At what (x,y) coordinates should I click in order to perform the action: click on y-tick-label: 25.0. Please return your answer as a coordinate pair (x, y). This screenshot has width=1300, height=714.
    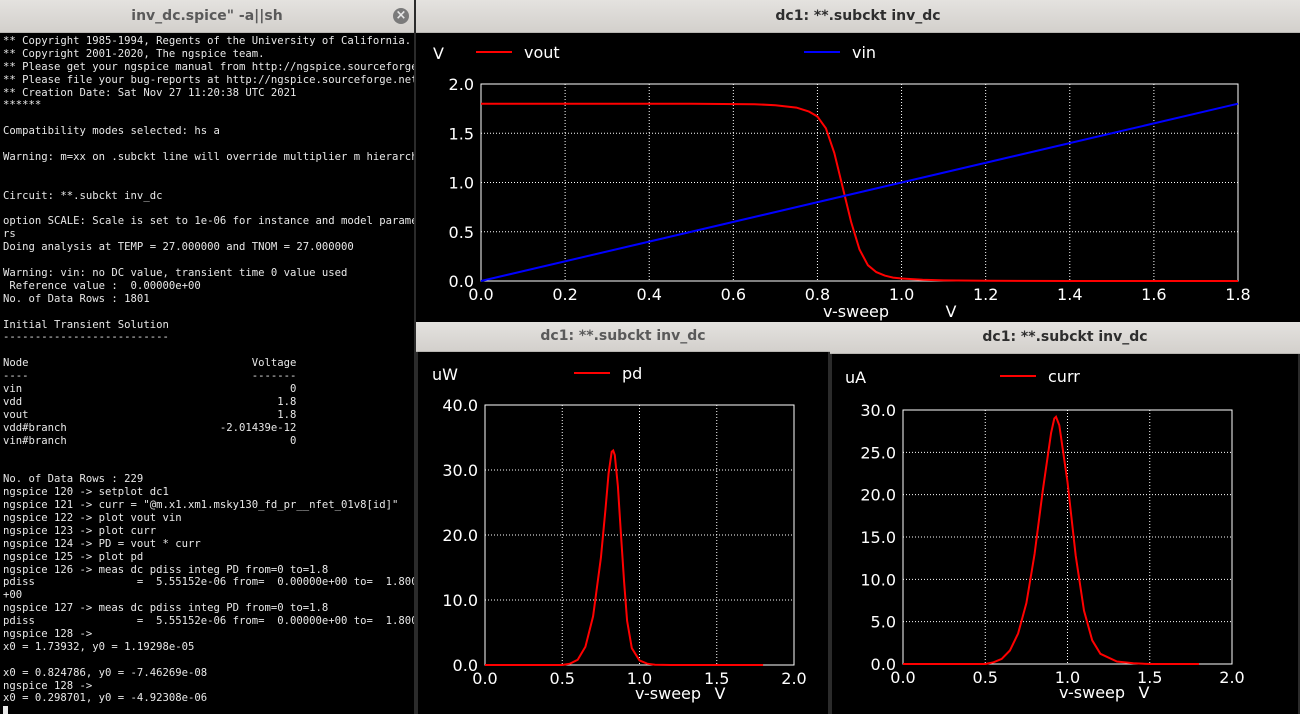
    Looking at the image, I should click on (878, 452).